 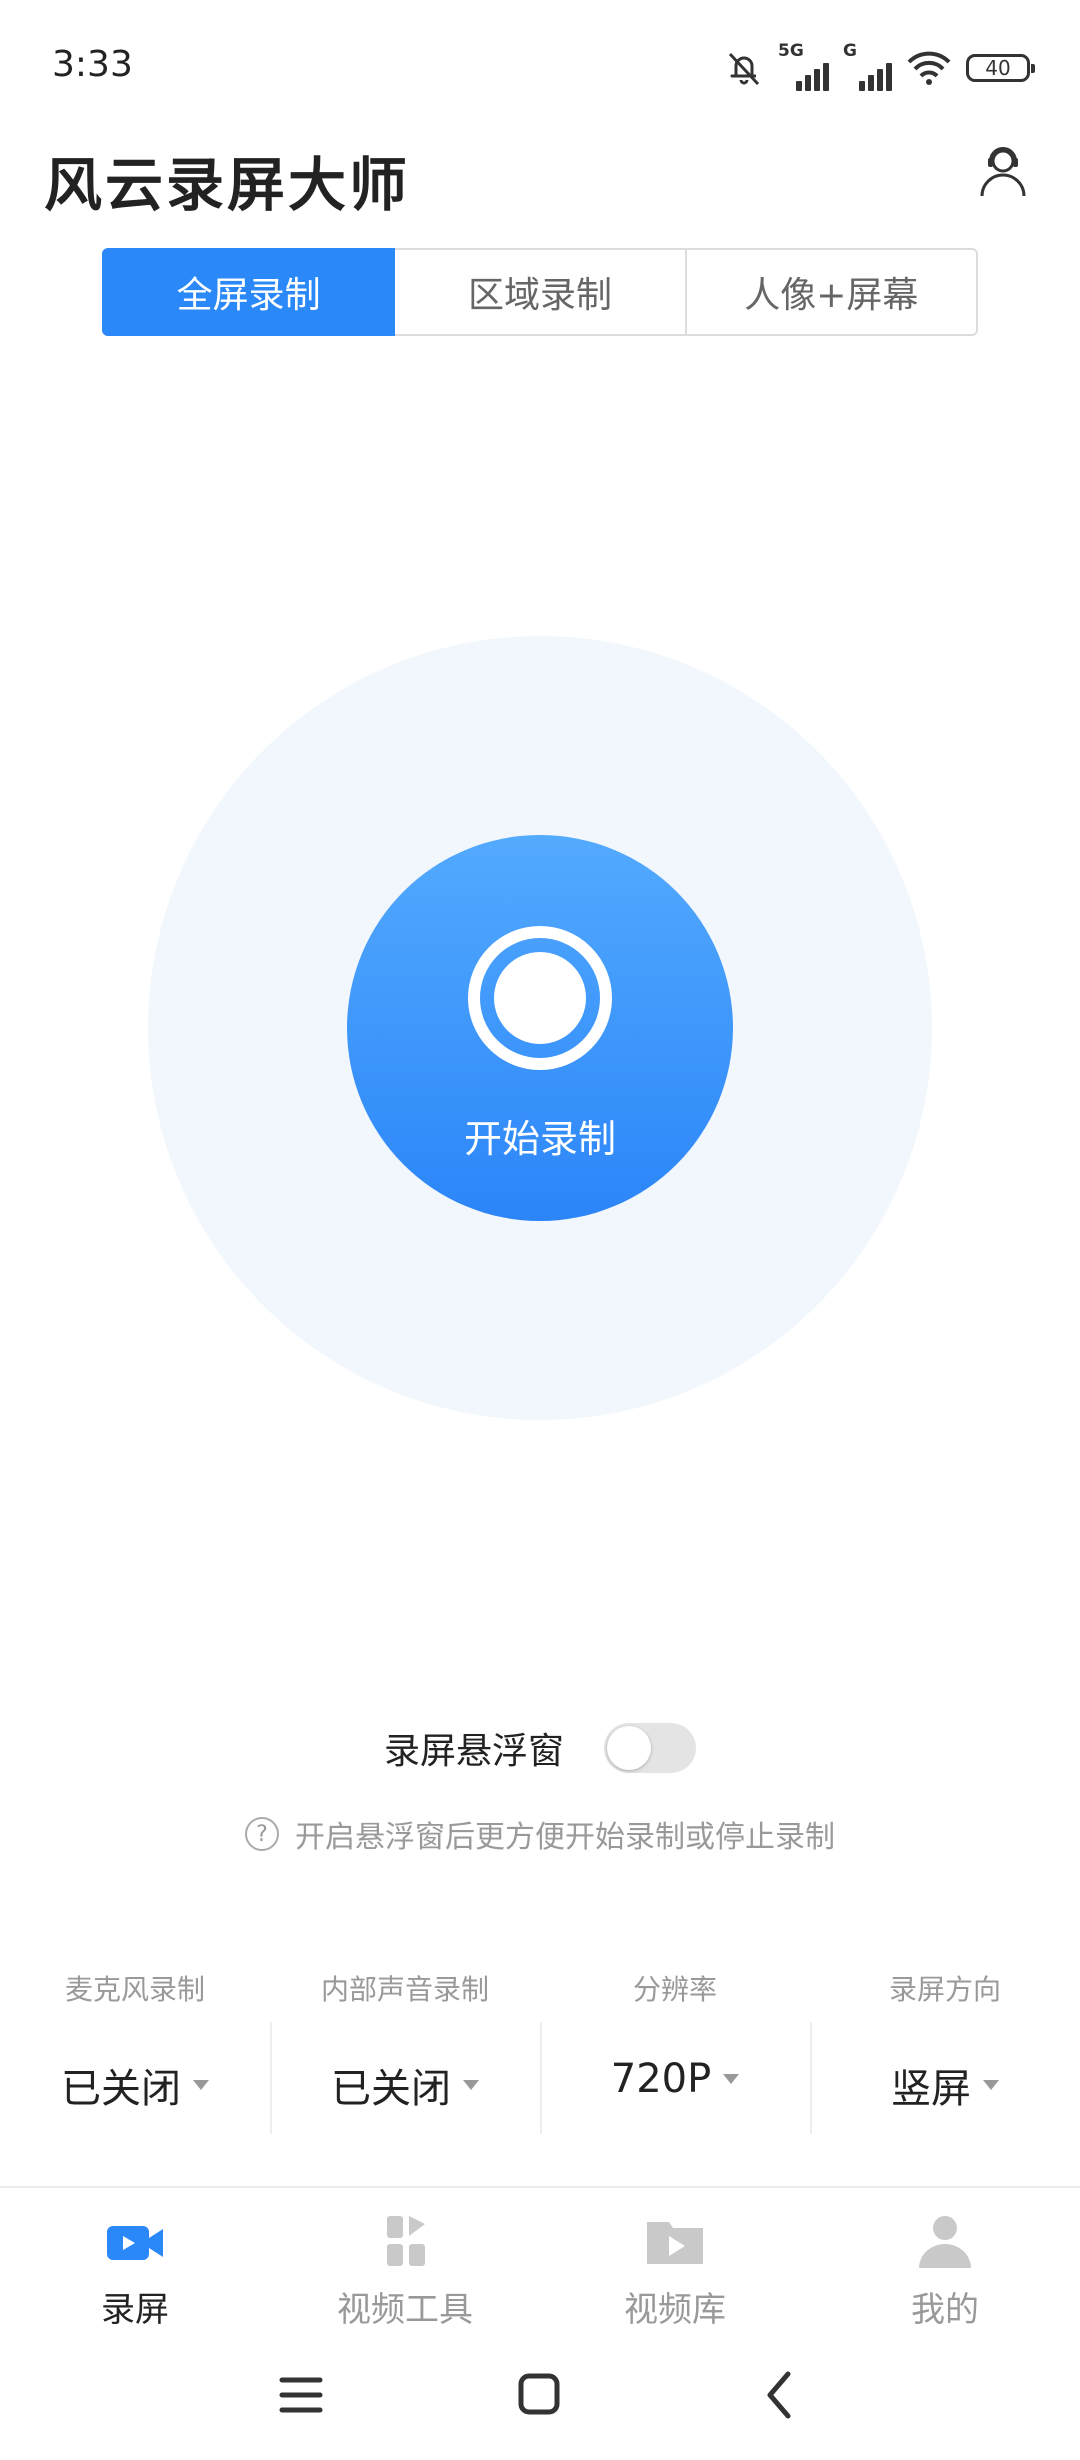 What do you see at coordinates (803, 66) in the screenshot?
I see `signal-5g-icon: 5G` at bounding box center [803, 66].